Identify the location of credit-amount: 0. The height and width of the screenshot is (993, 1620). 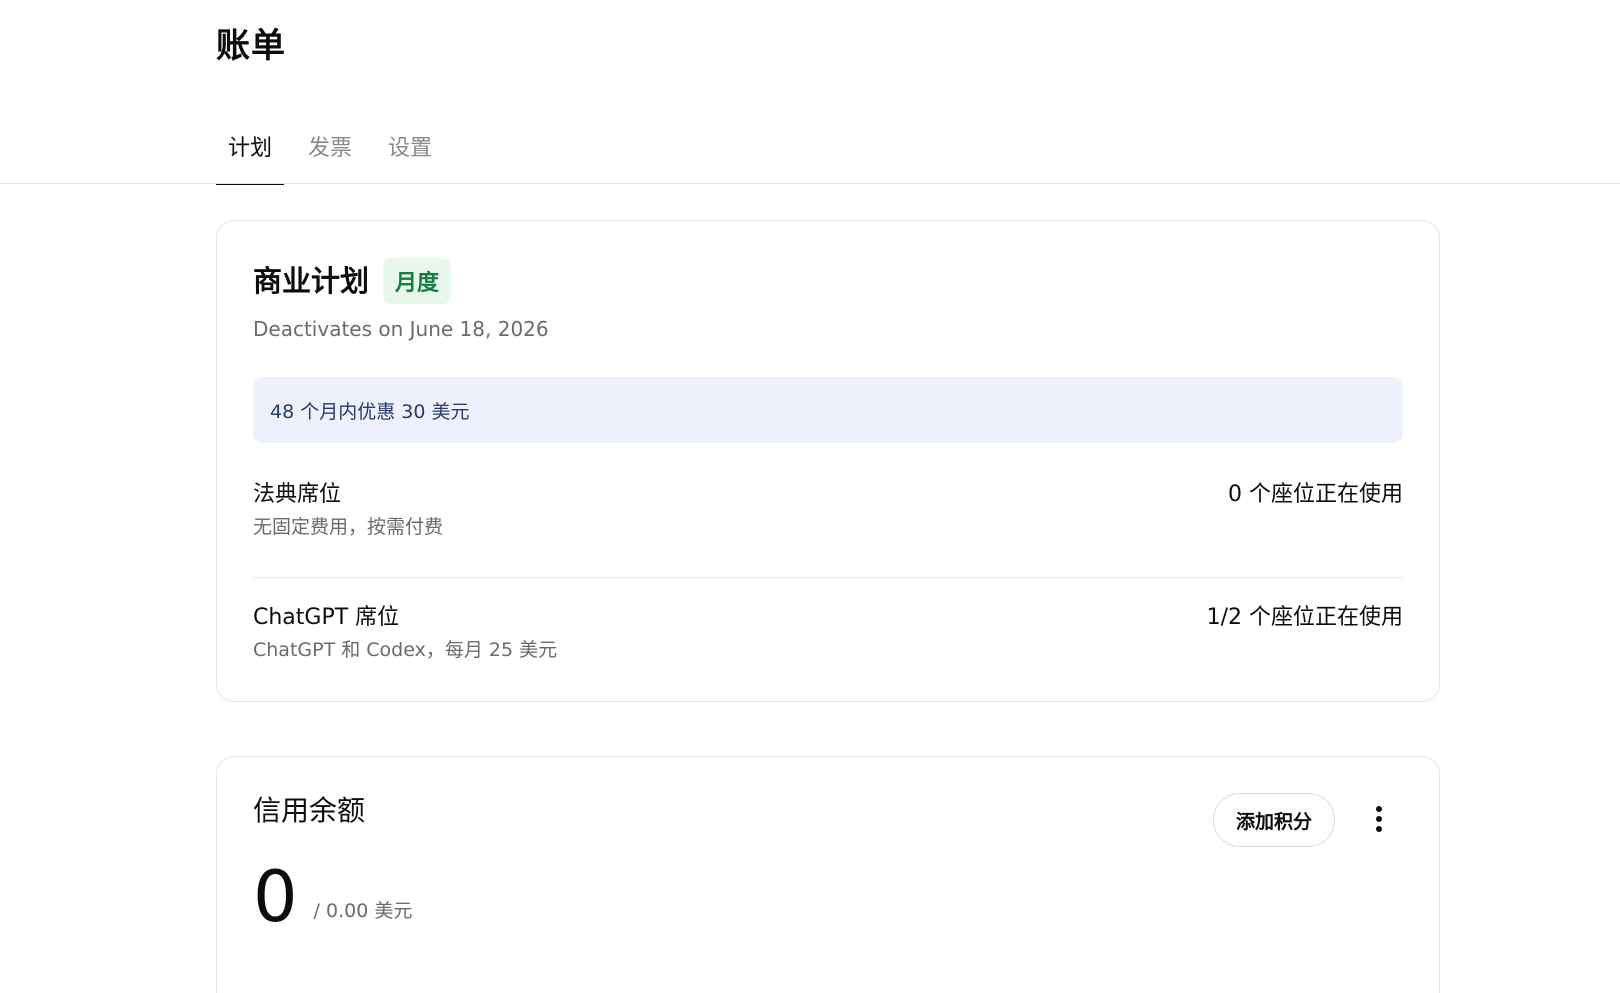
(275, 897).